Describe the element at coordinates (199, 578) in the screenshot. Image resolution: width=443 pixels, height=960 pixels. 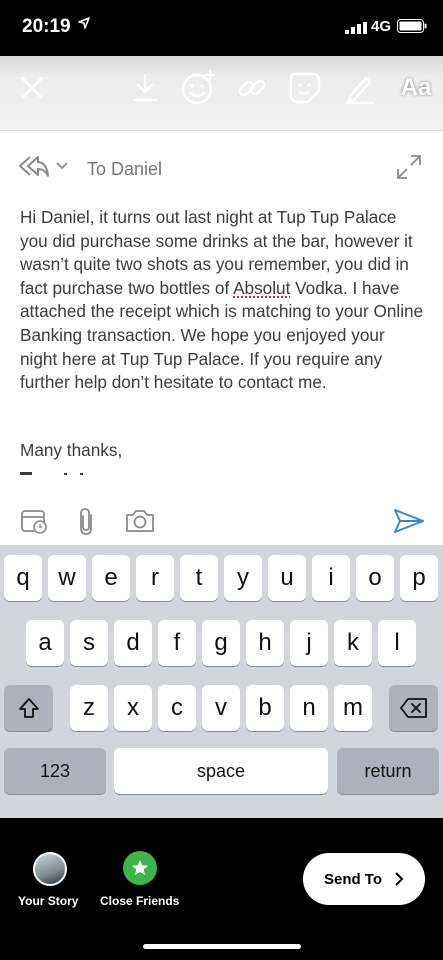
I see `key-t: t` at that location.